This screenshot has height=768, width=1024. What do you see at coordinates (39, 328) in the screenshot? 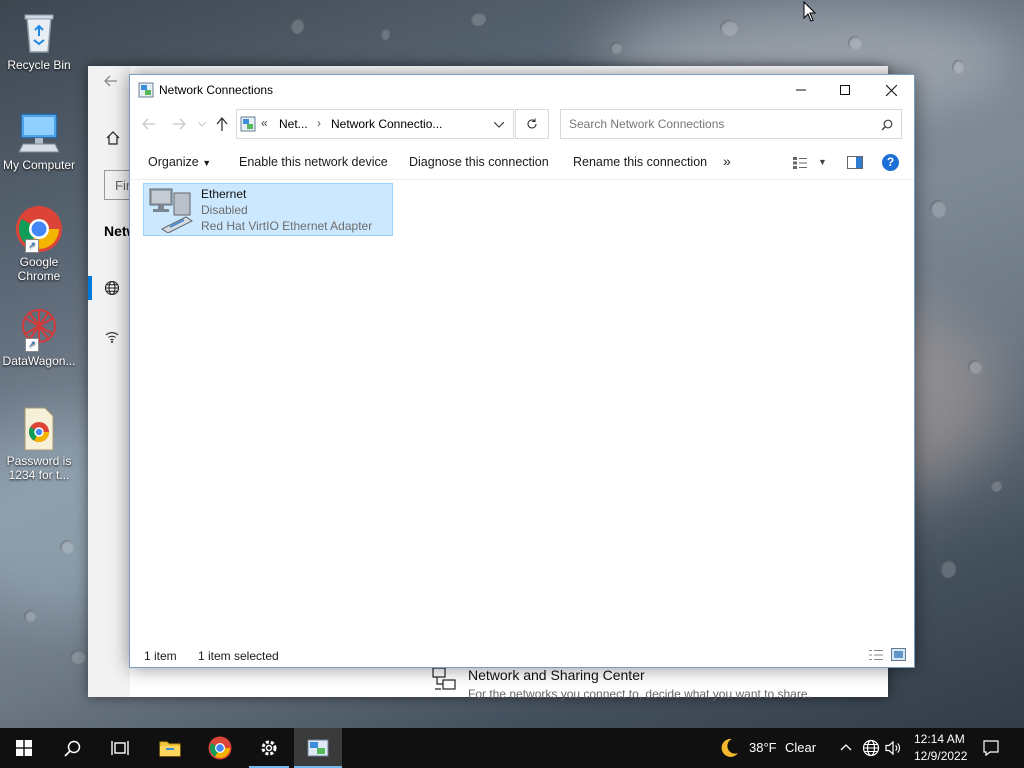
I see `datawagon-icon: ↗` at bounding box center [39, 328].